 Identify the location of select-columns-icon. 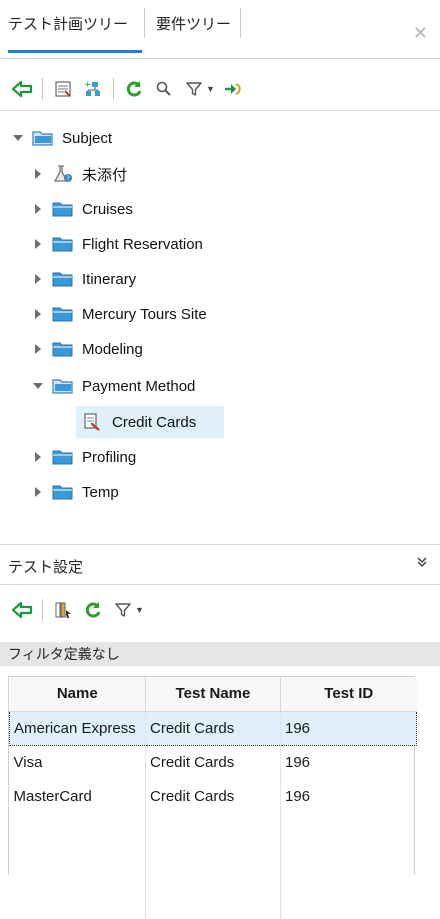
(63, 610).